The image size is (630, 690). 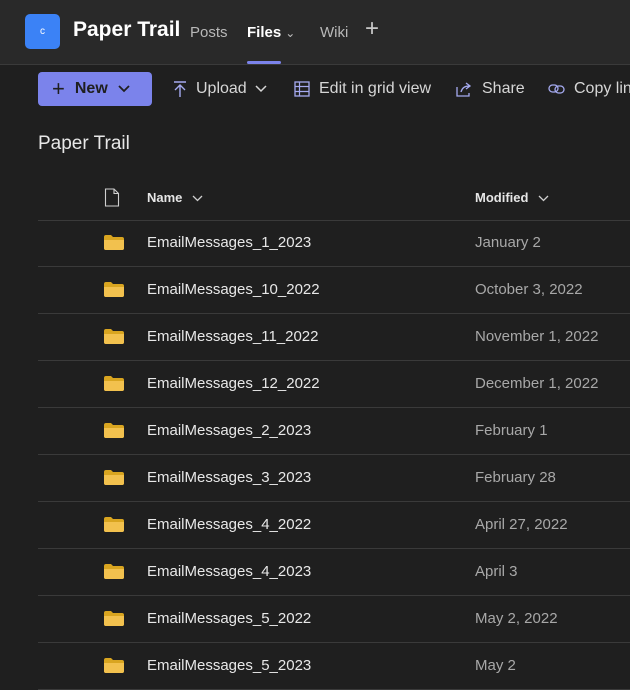 I want to click on copy-link-button: Copy lin, so click(x=589, y=89).